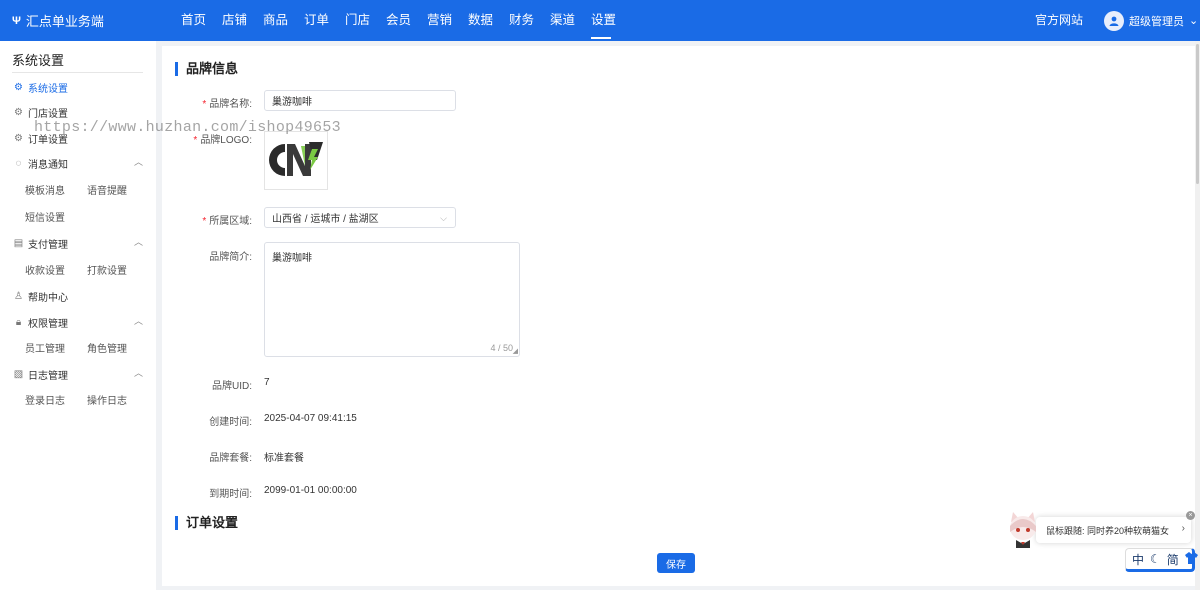 The width and height of the screenshot is (1200, 590). What do you see at coordinates (45, 189) in the screenshot?
I see `sidebar-subitem-template-messages: 模板消息` at bounding box center [45, 189].